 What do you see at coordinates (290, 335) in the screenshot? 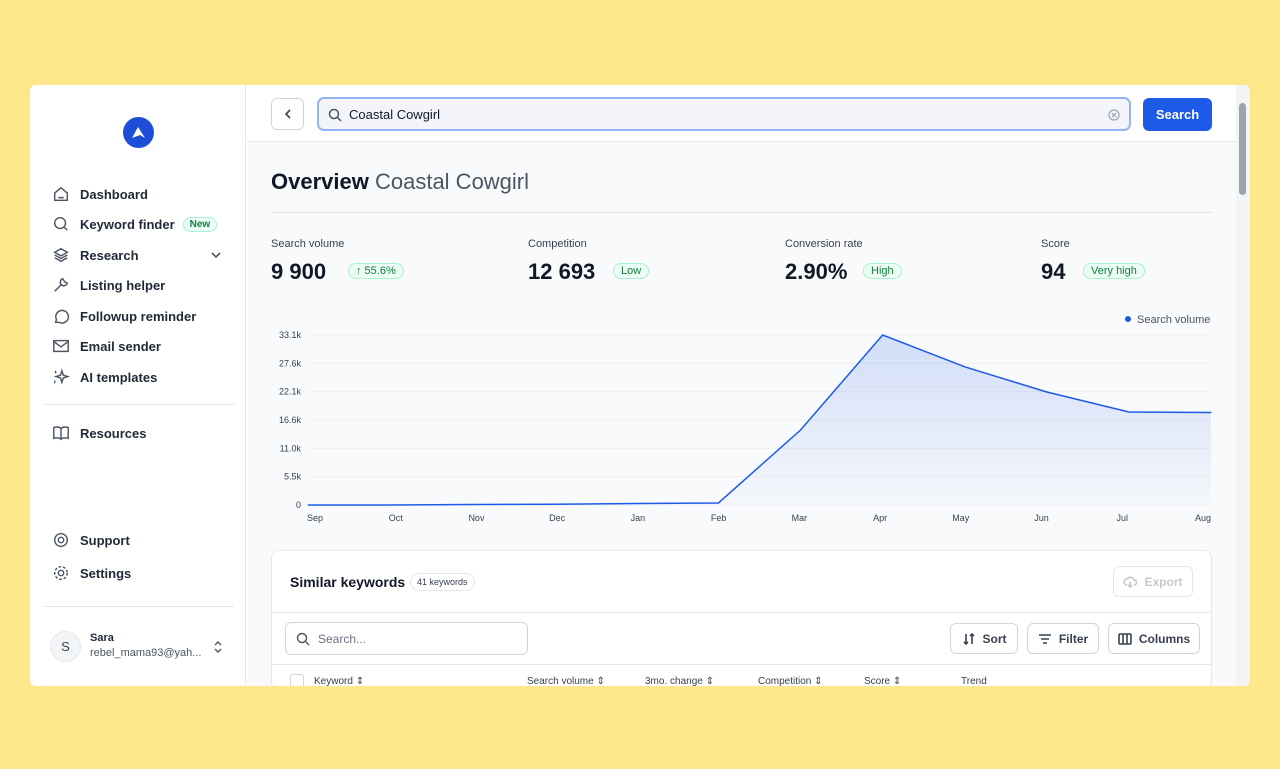
I see `y-tick-label: 33.1k` at bounding box center [290, 335].